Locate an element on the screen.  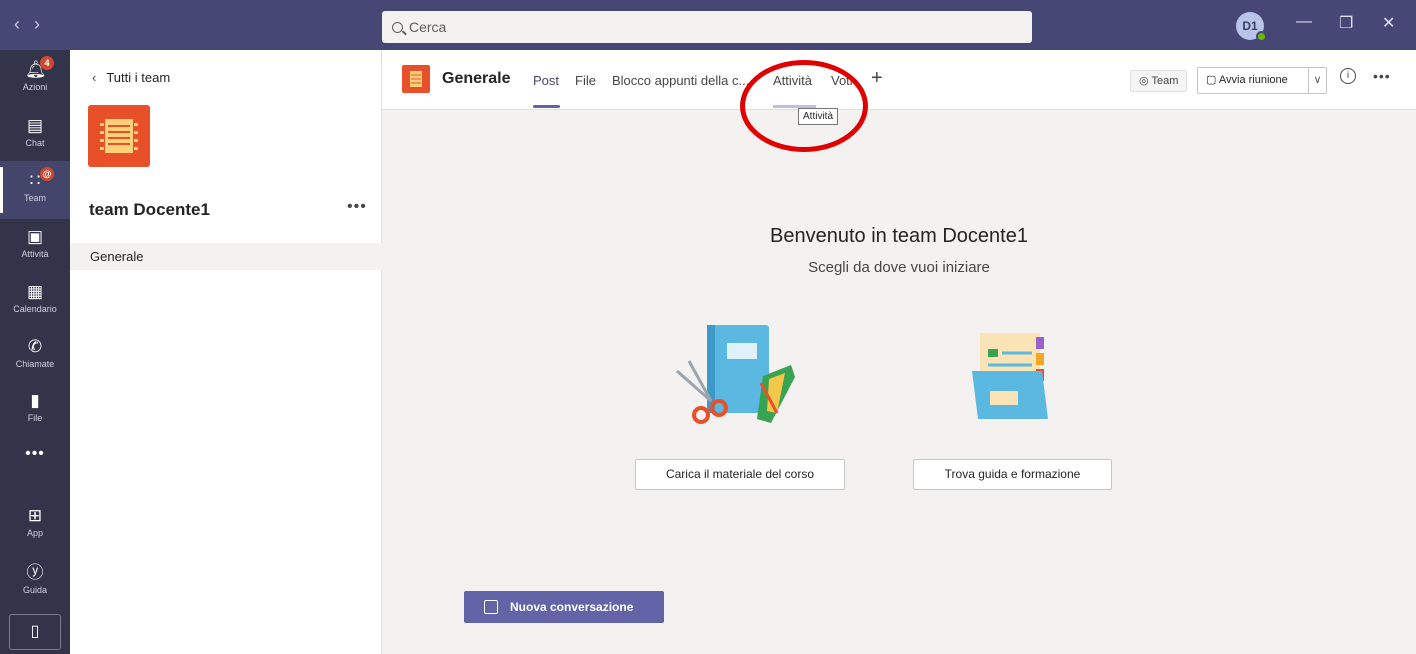
rail-item-file: ▮ File is located at coordinates (35, 410).